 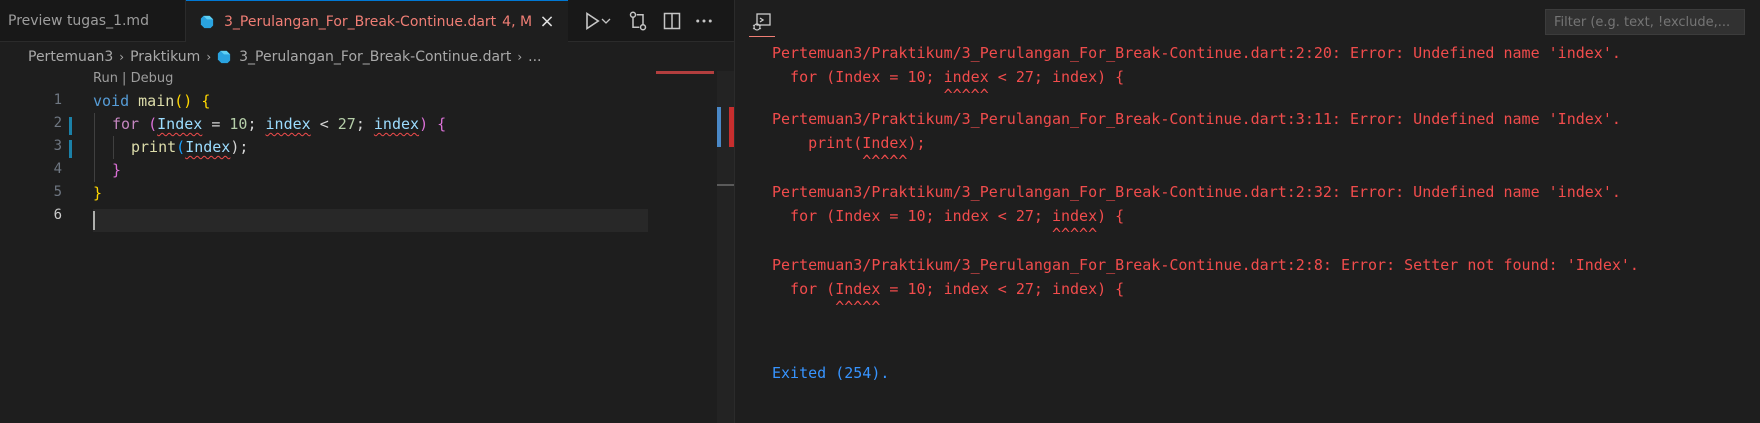 I want to click on more-actions-icon, so click(x=704, y=21).